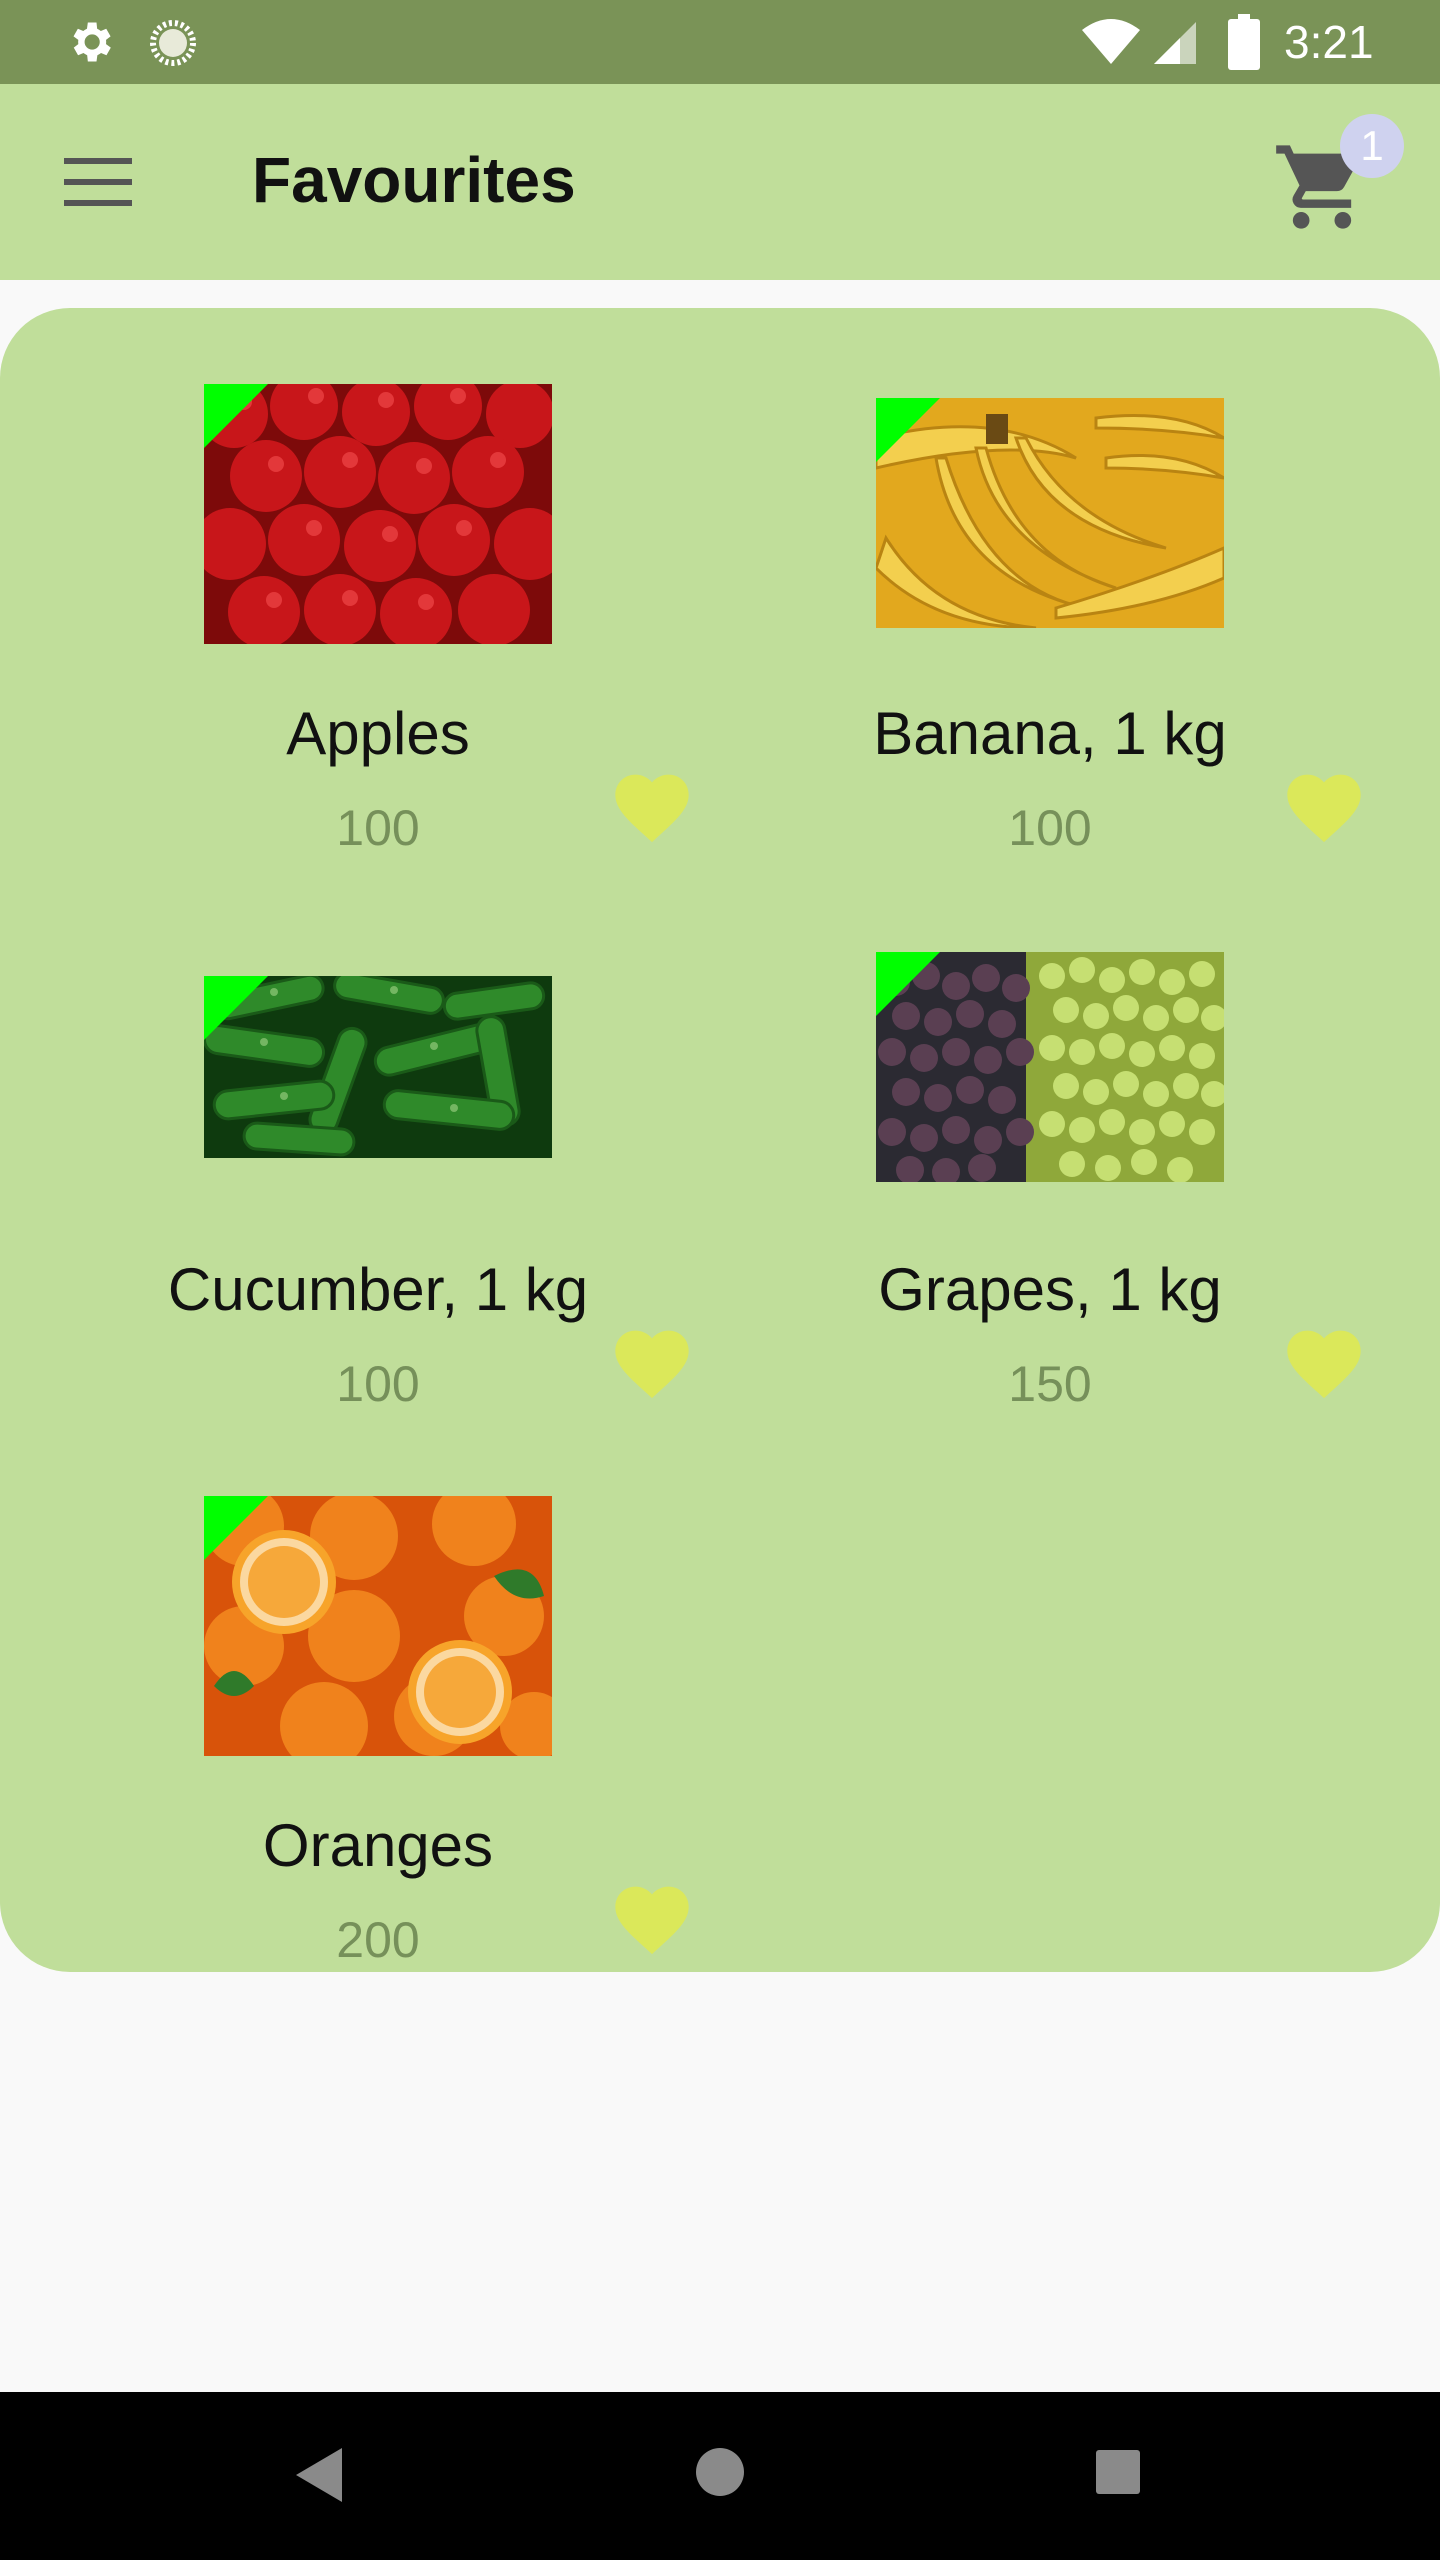  What do you see at coordinates (1372, 146) in the screenshot?
I see `cart-count-badge: 1` at bounding box center [1372, 146].